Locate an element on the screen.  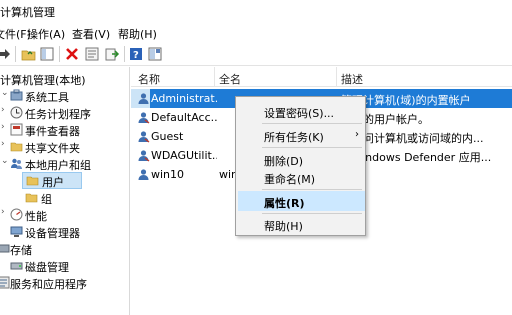
toolbar: ? is located at coordinates (256, 54).